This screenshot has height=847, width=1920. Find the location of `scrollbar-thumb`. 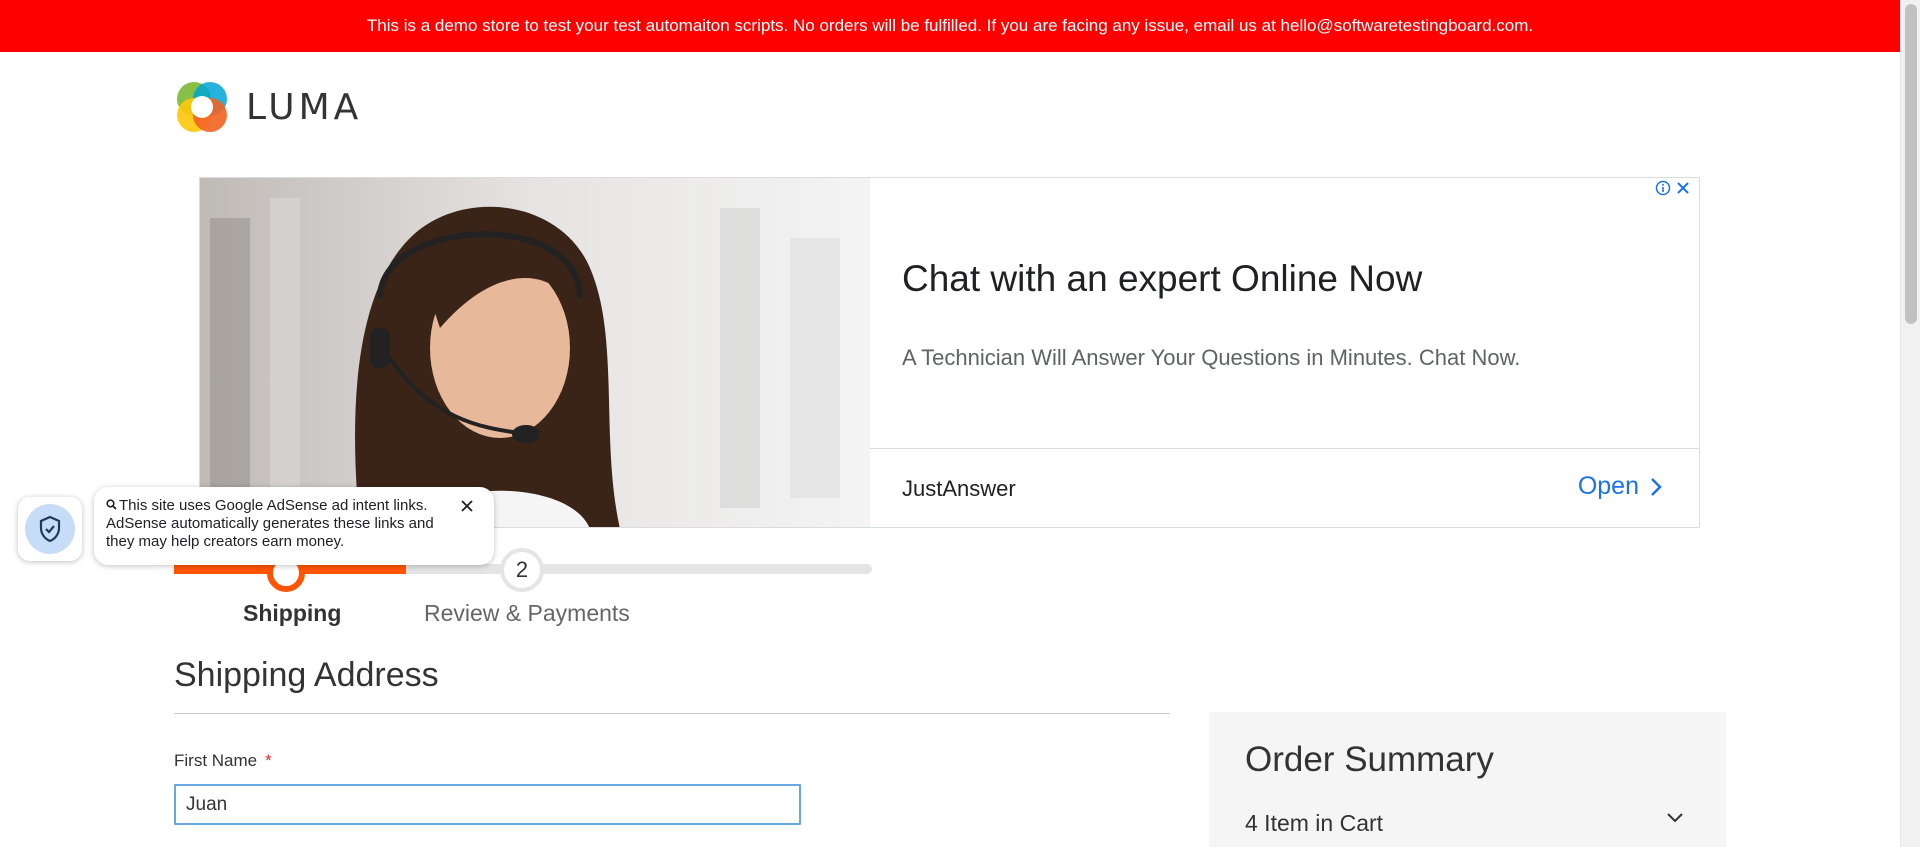

scrollbar-thumb is located at coordinates (1911, 164).